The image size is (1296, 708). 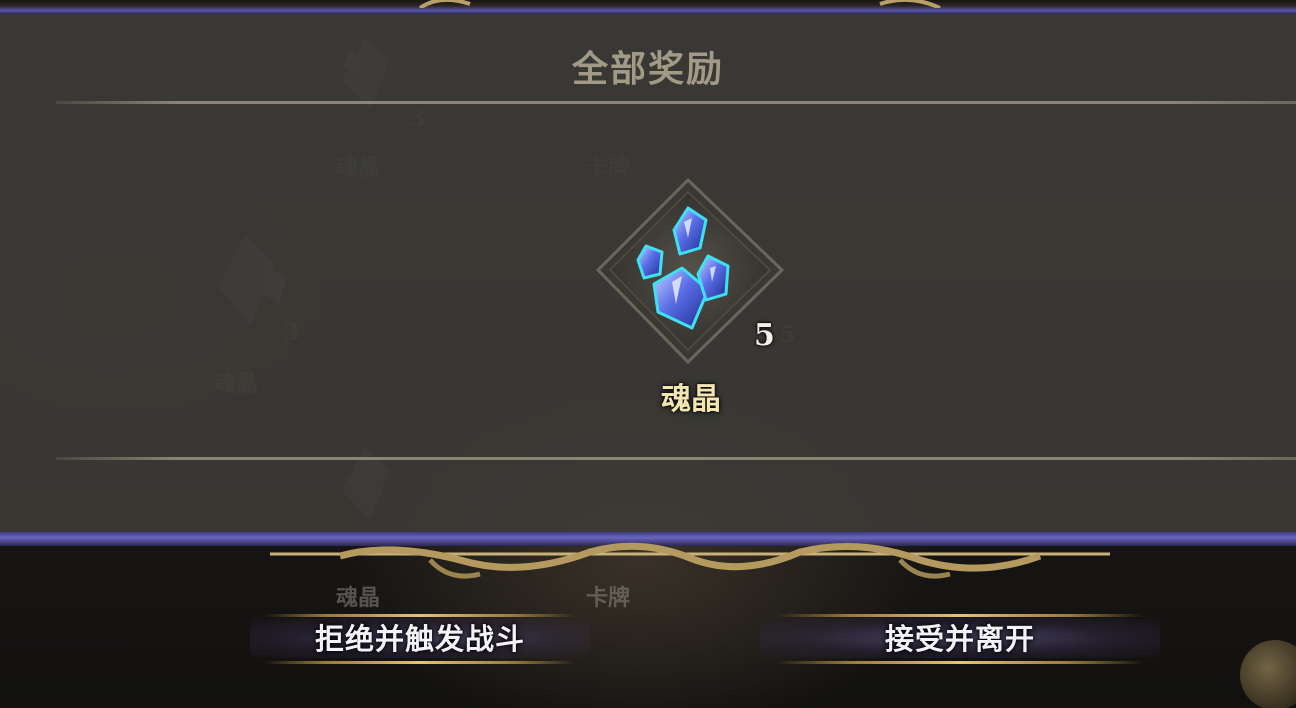 I want to click on coin-icon, so click(x=1268, y=674).